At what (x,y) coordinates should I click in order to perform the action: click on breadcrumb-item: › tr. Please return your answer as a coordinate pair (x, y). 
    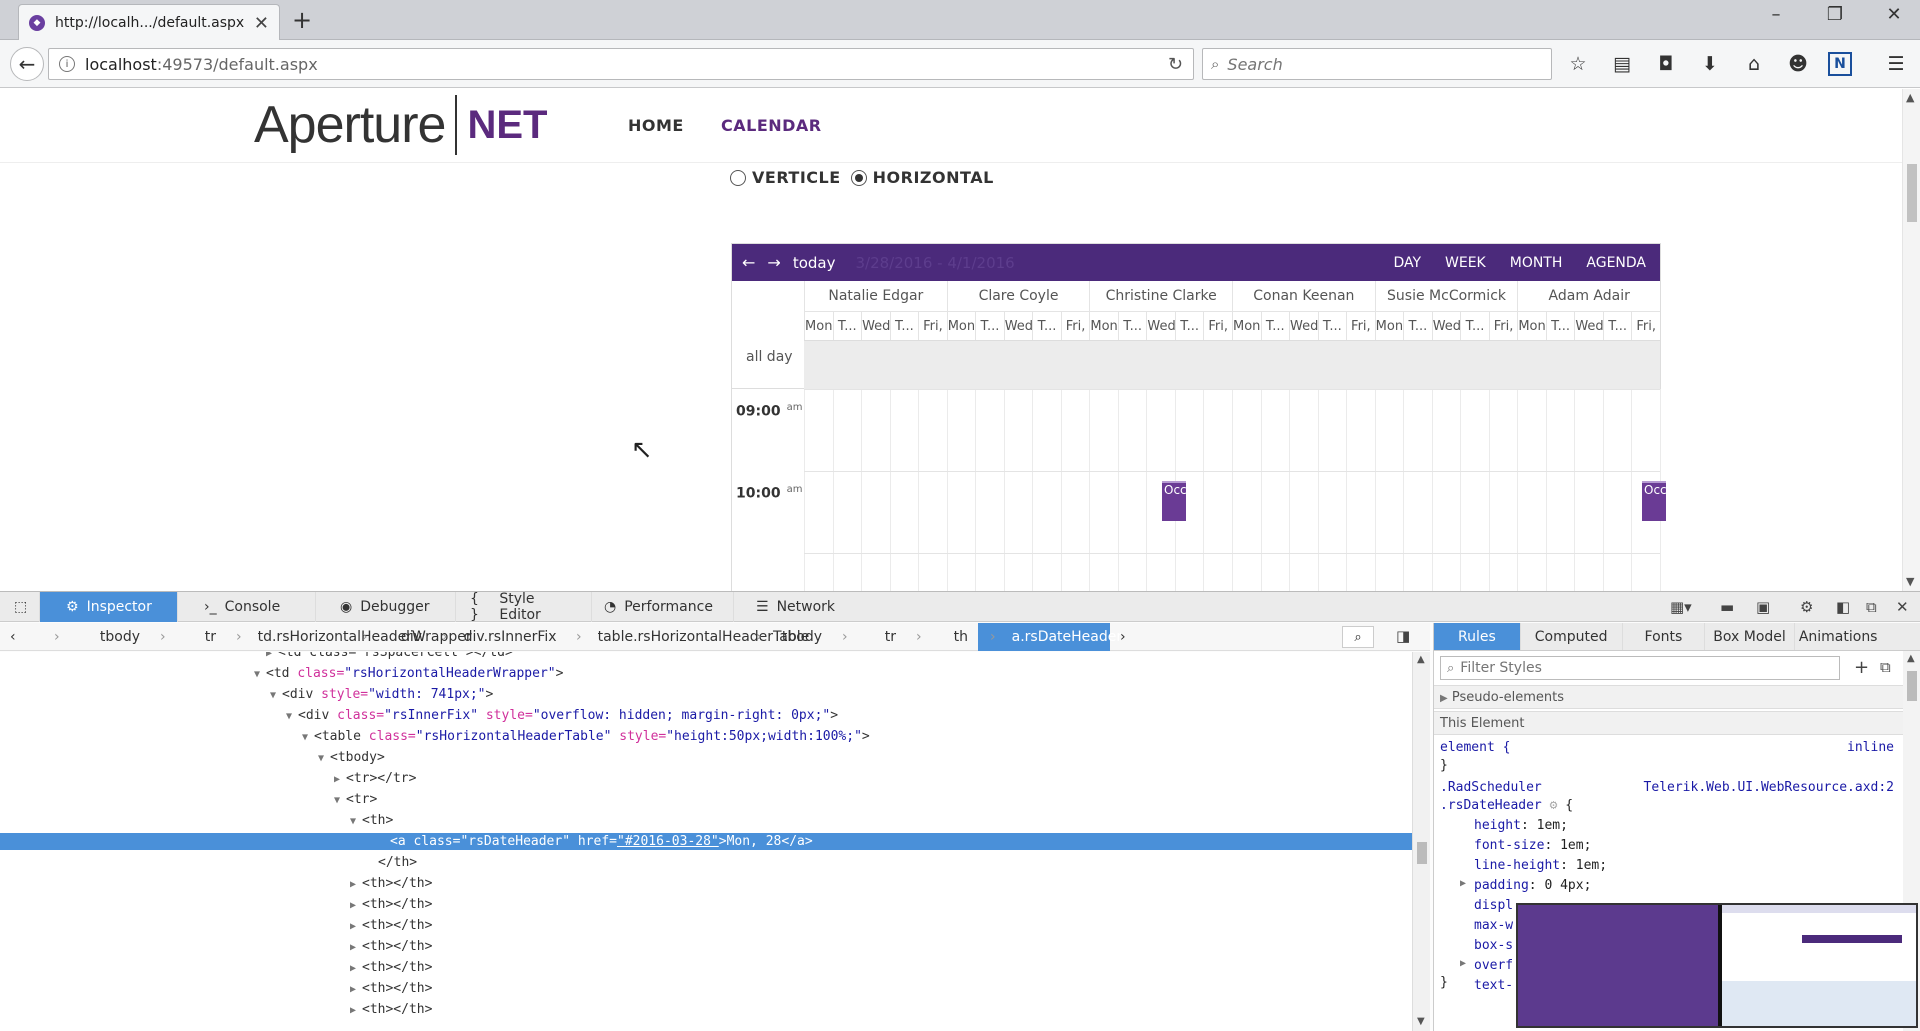
    Looking at the image, I should click on (188, 637).